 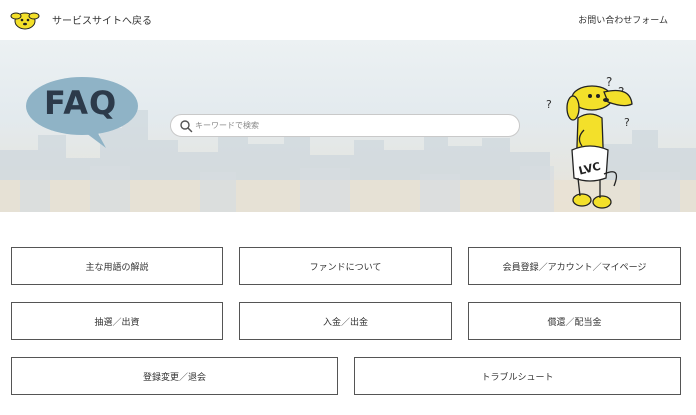 I want to click on category-button-account: 会員登録／アカウント／マイページ, so click(x=574, y=266).